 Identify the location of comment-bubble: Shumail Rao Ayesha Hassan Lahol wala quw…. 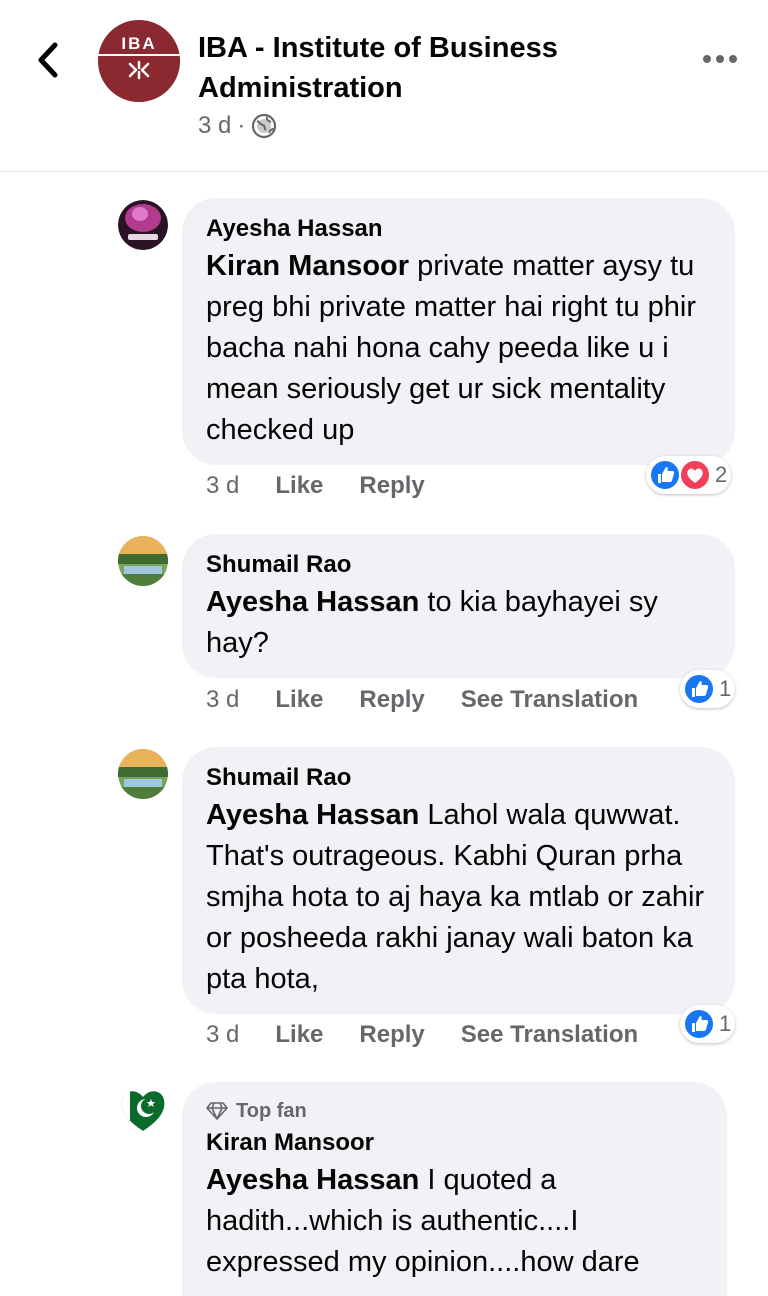
(458, 880).